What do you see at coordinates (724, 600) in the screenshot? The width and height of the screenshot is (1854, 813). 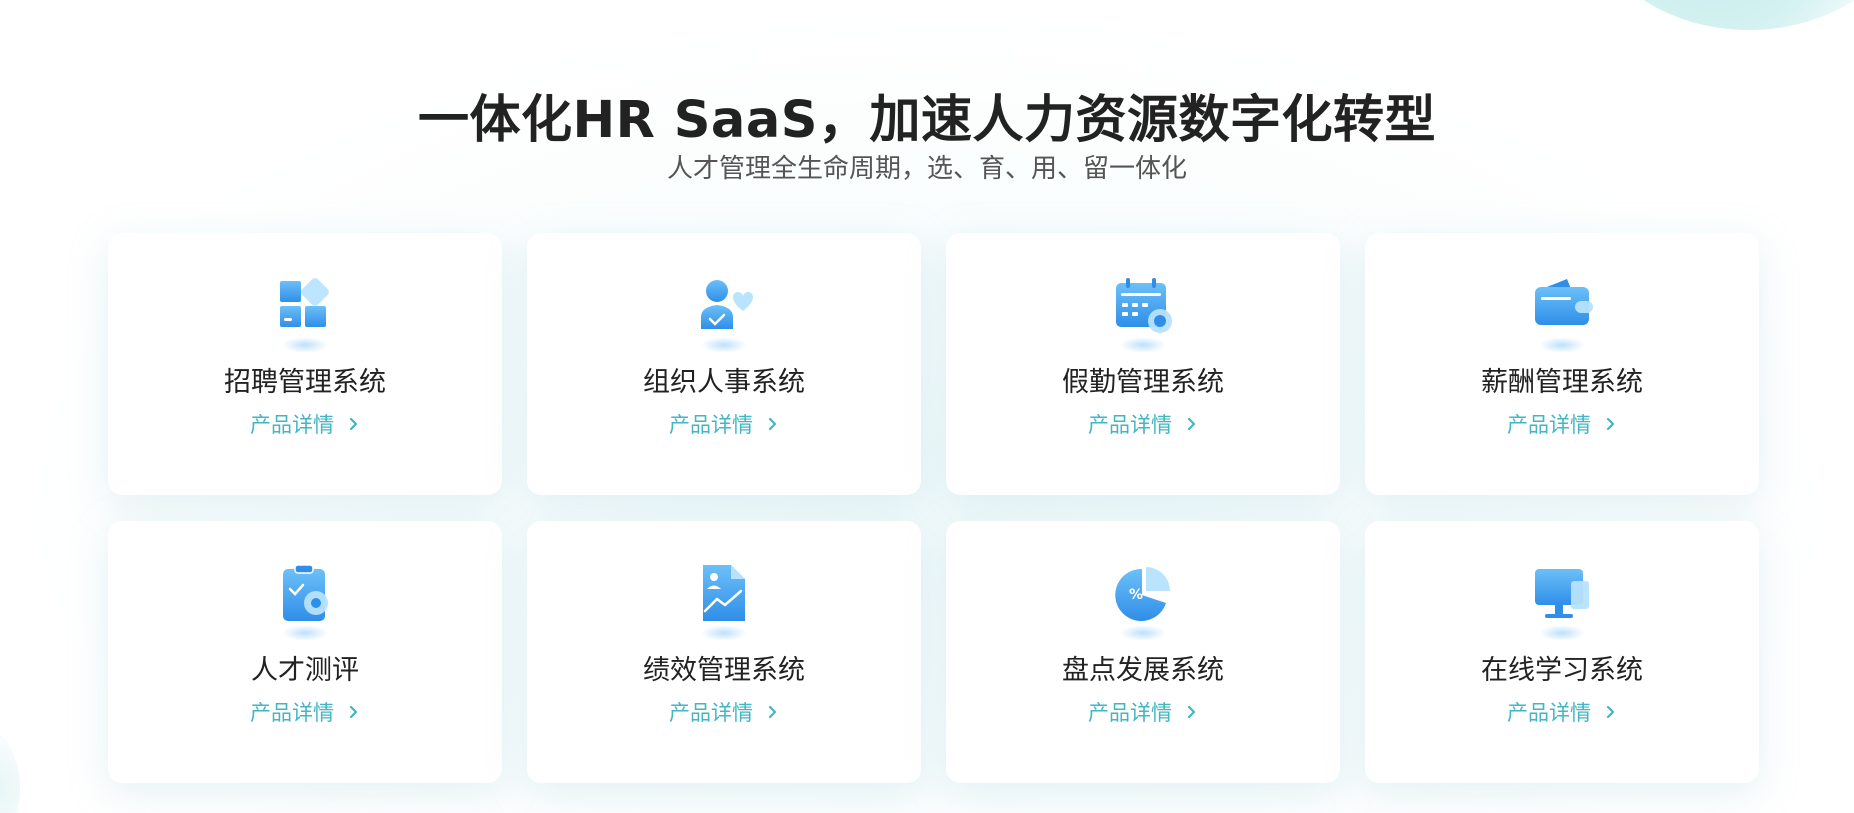 I see `performance-chart-icon` at bounding box center [724, 600].